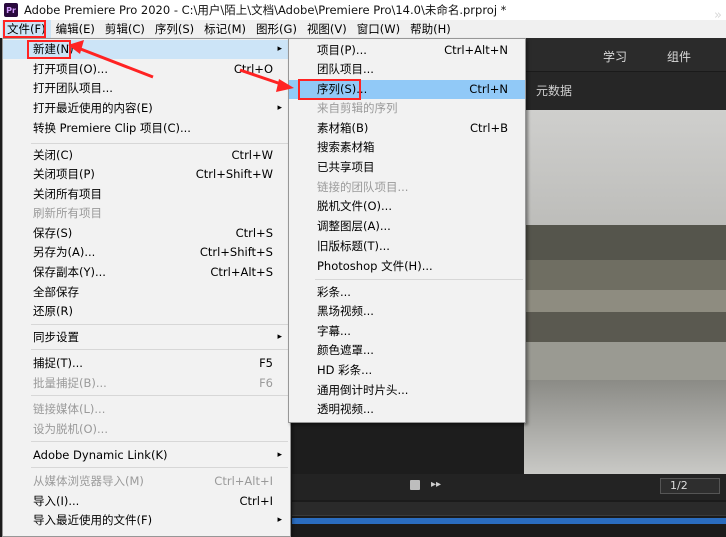 The image size is (726, 537). I want to click on menu-item-save-copy: 保存副本(Y)... Ctrl+Alt+S, so click(146, 272).